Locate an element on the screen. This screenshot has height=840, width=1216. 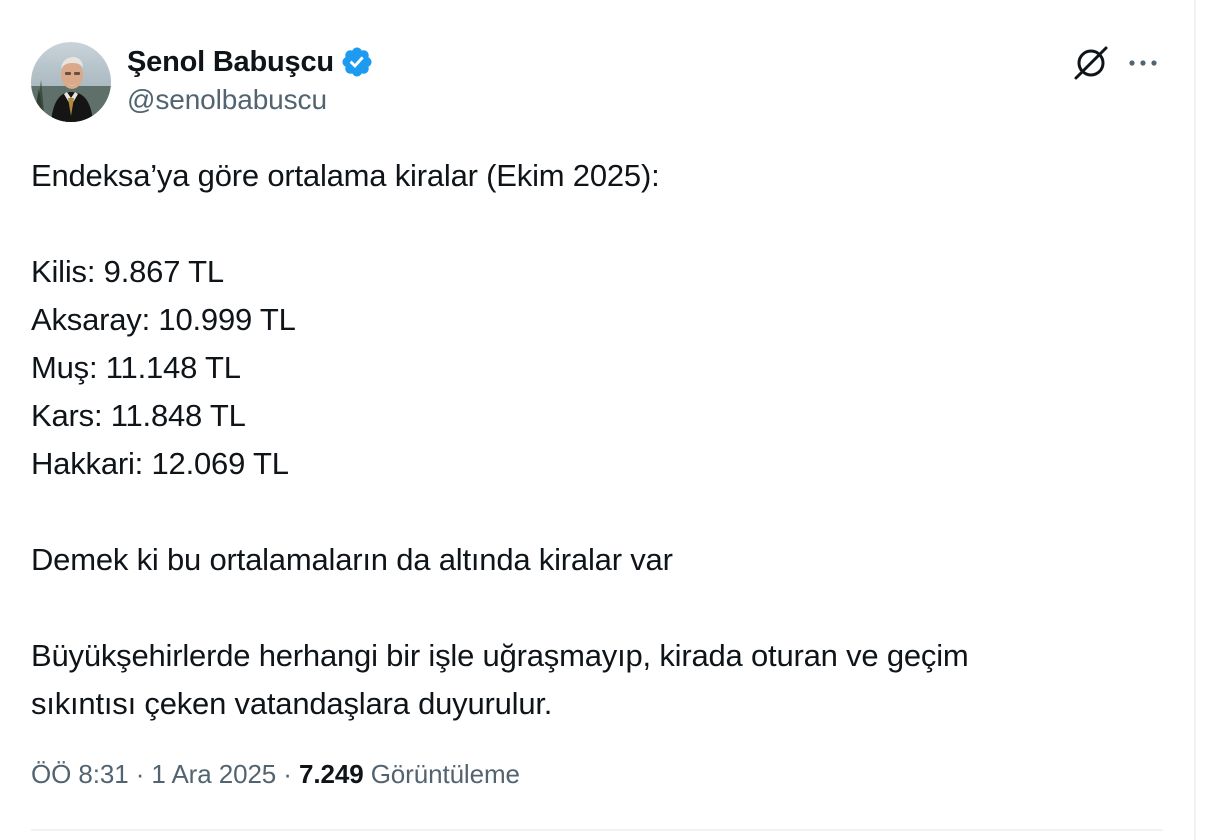
tweet-time: ÖÖ 8:31 is located at coordinates (80, 774).